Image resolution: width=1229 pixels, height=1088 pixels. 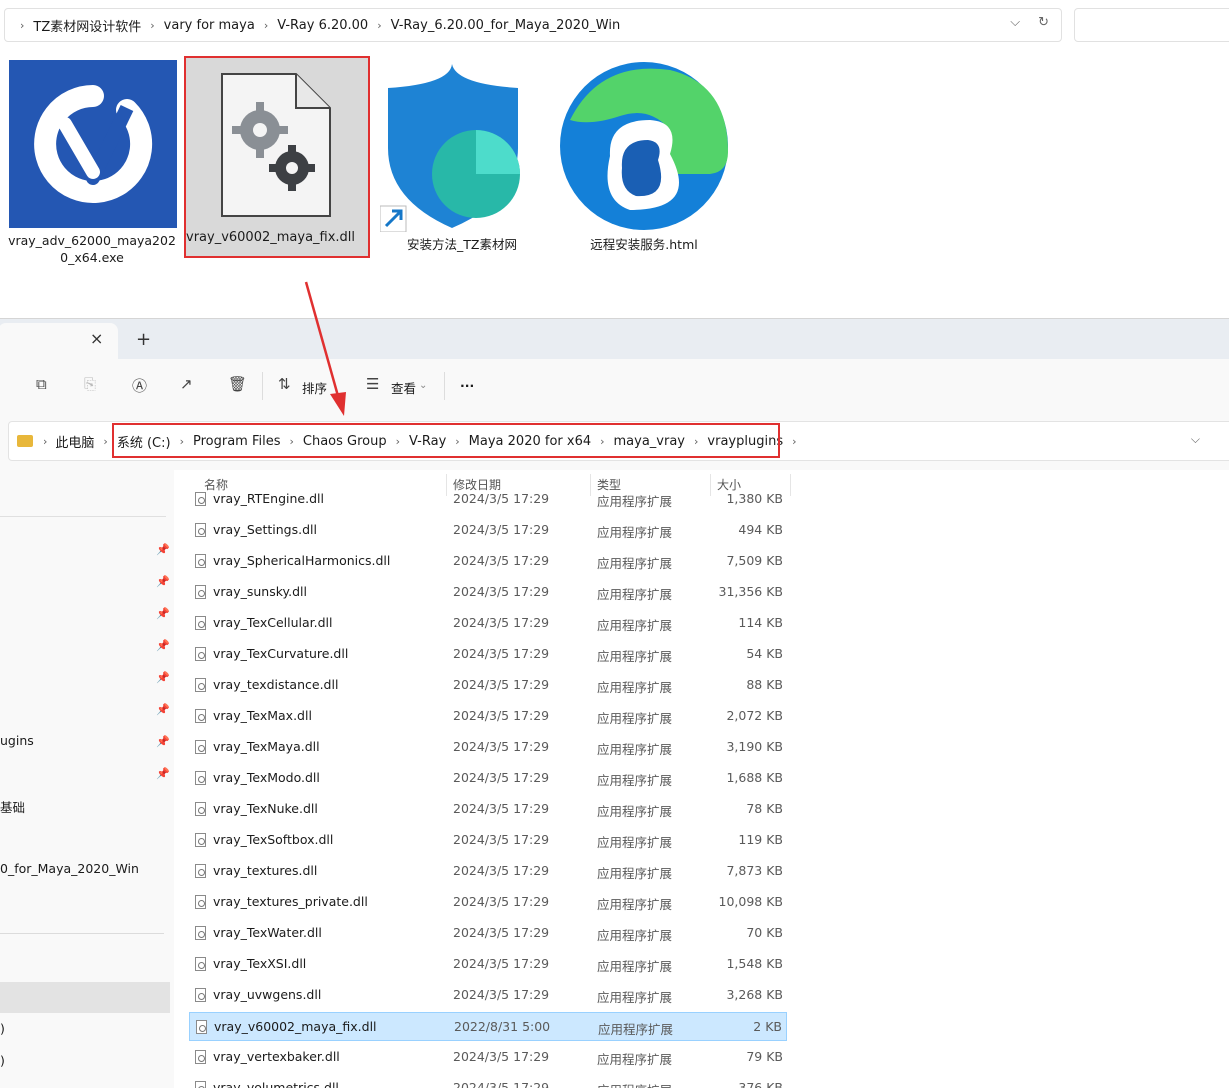 I want to click on close-icon: ×, so click(x=96, y=338).